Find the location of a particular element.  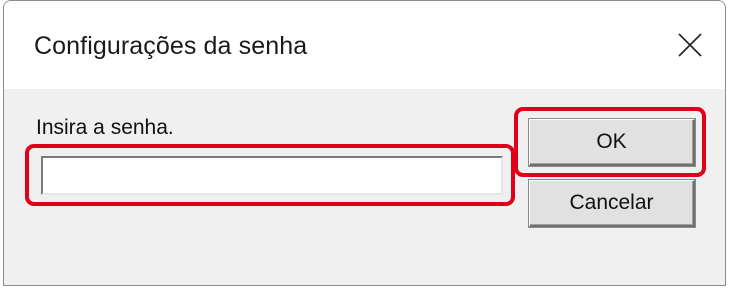

ok-button: OK is located at coordinates (612, 142).